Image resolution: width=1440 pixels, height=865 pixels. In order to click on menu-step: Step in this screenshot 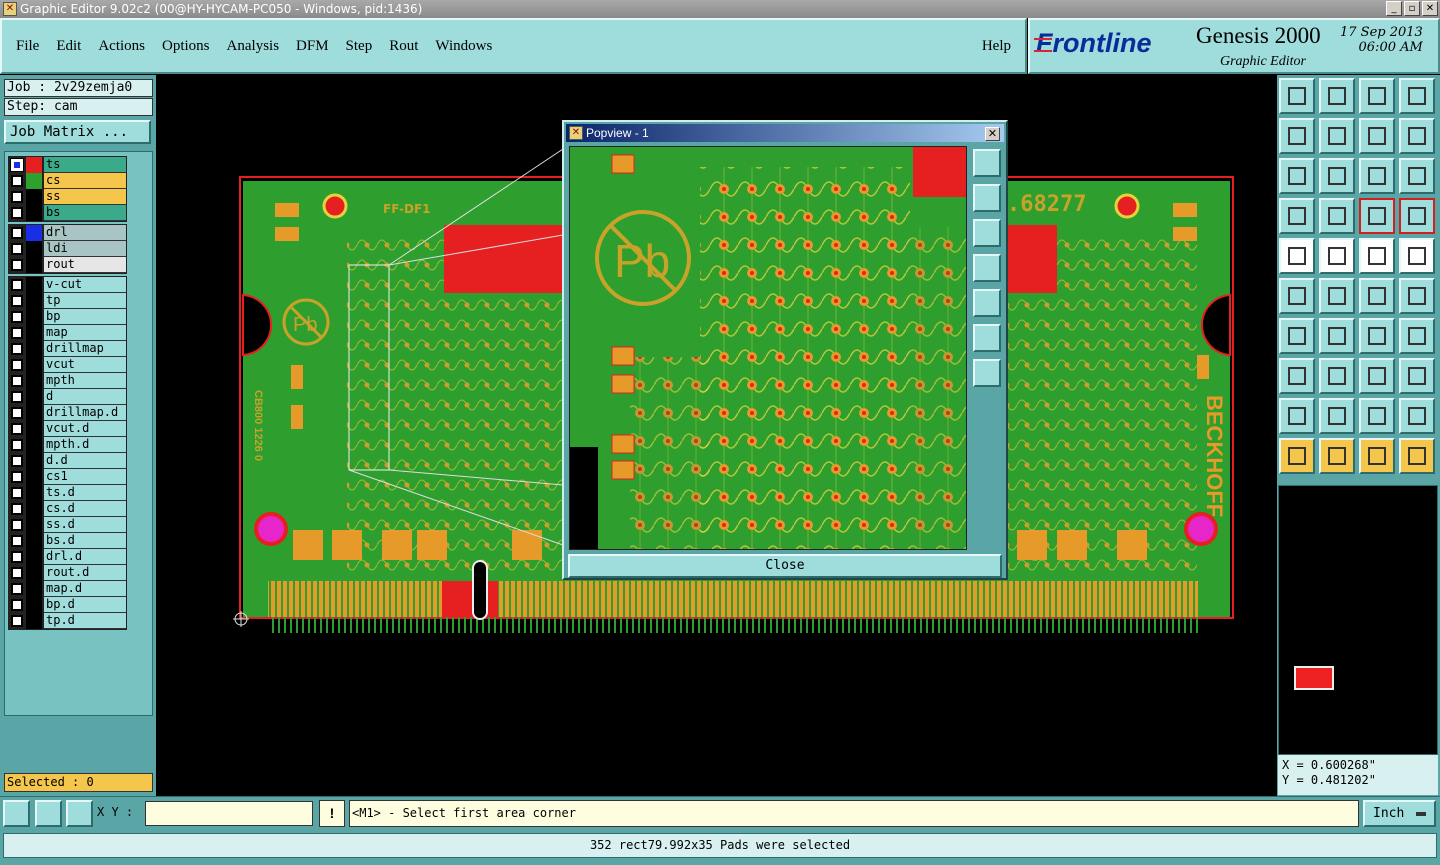, I will do `click(359, 46)`.